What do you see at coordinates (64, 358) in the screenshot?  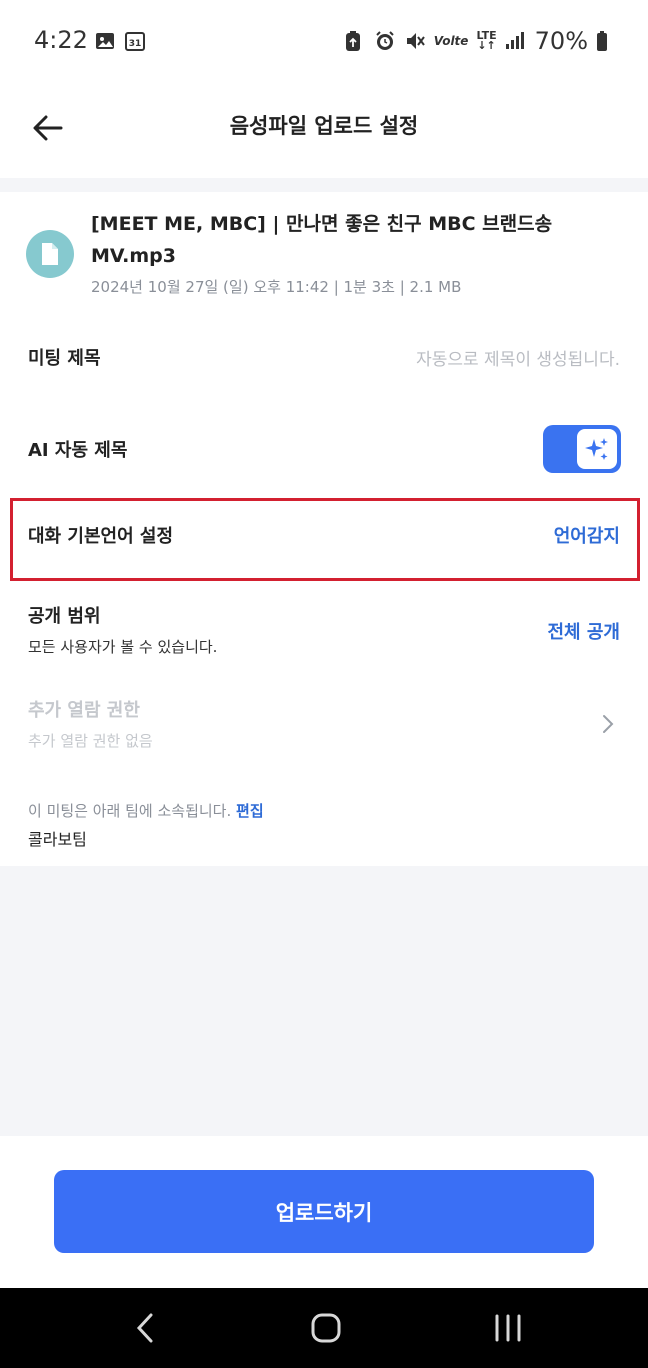 I see `meeting-title-label: 미팅 제목` at bounding box center [64, 358].